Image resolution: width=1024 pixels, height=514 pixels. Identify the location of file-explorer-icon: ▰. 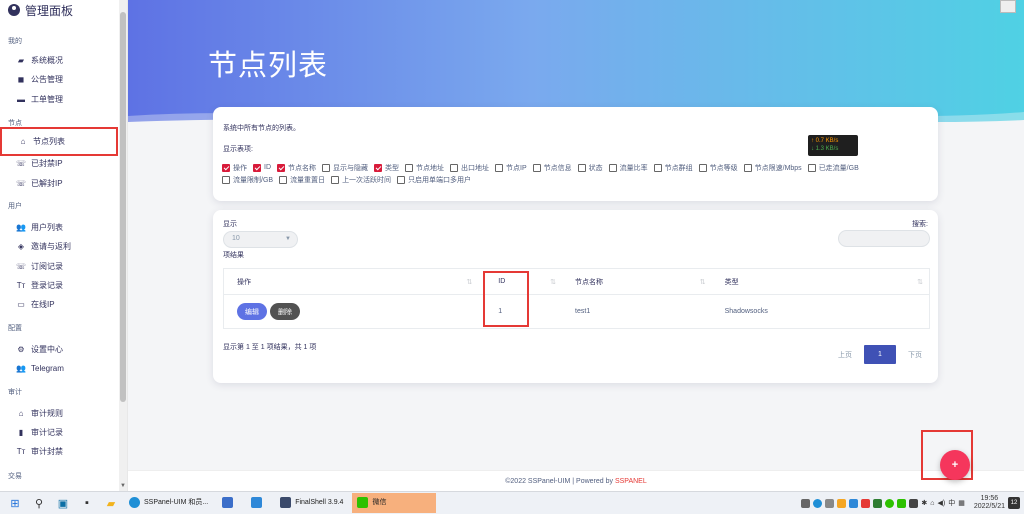
(111, 503).